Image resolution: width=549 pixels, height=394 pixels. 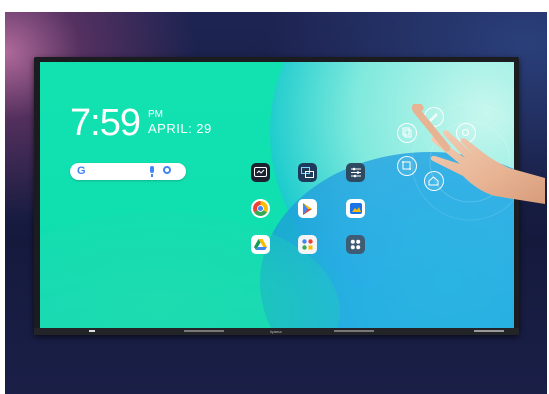 I want to click on mic-icon, so click(x=152, y=171).